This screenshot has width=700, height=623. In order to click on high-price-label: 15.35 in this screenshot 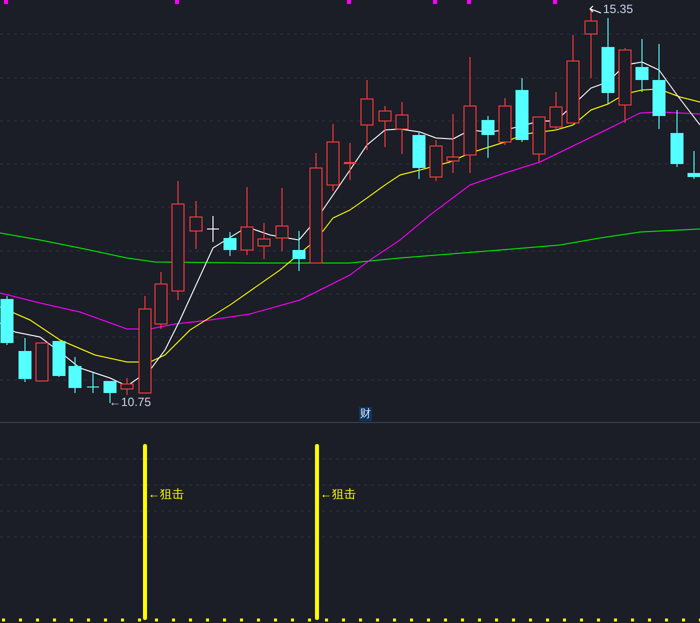, I will do `click(618, 9)`.